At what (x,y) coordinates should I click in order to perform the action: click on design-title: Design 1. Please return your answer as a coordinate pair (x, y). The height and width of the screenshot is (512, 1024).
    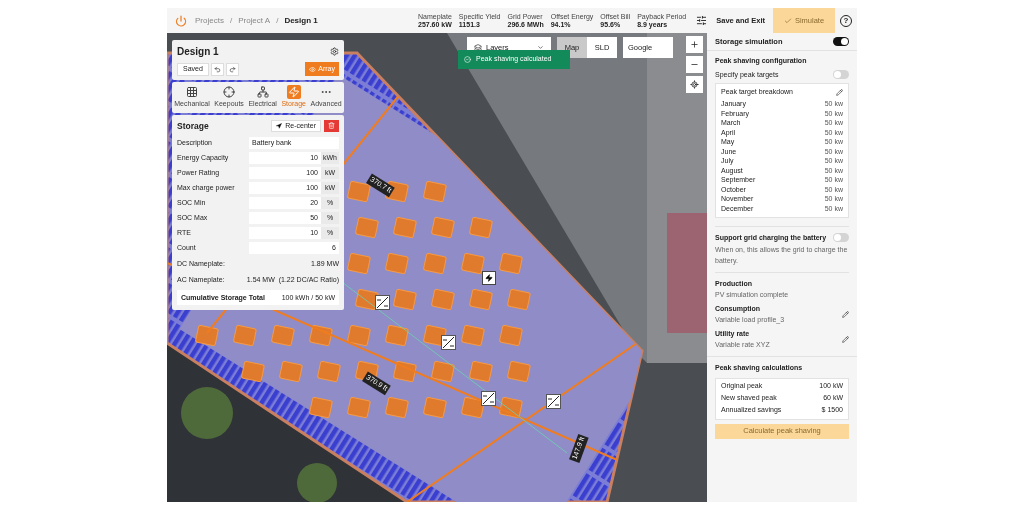
    Looking at the image, I should click on (198, 52).